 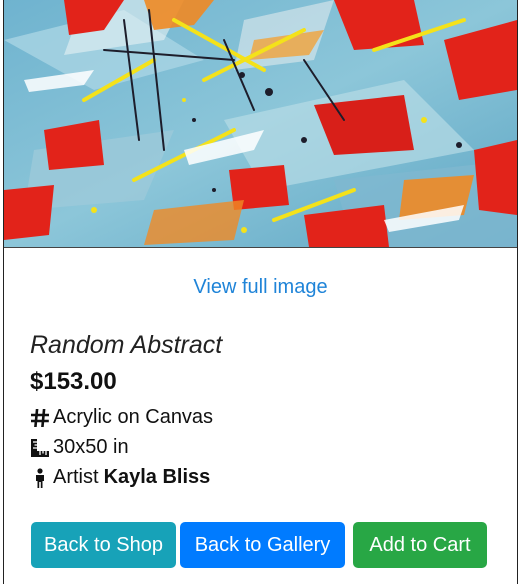 What do you see at coordinates (91, 447) in the screenshot?
I see `size-text: 30x50 in` at bounding box center [91, 447].